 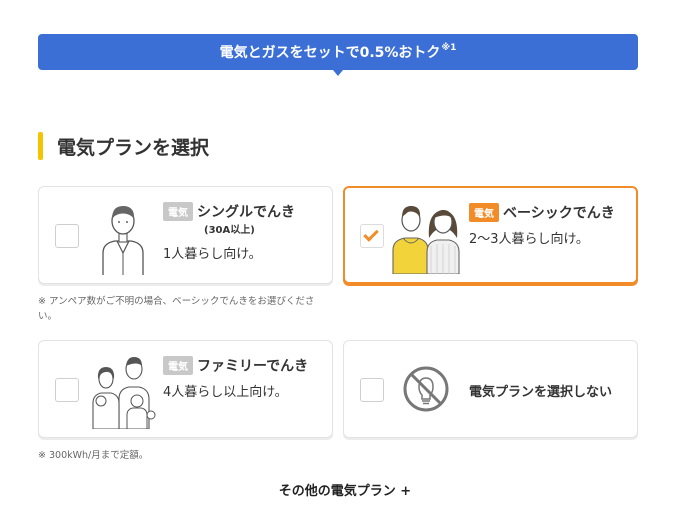 What do you see at coordinates (123, 240) in the screenshot?
I see `person-icon` at bounding box center [123, 240].